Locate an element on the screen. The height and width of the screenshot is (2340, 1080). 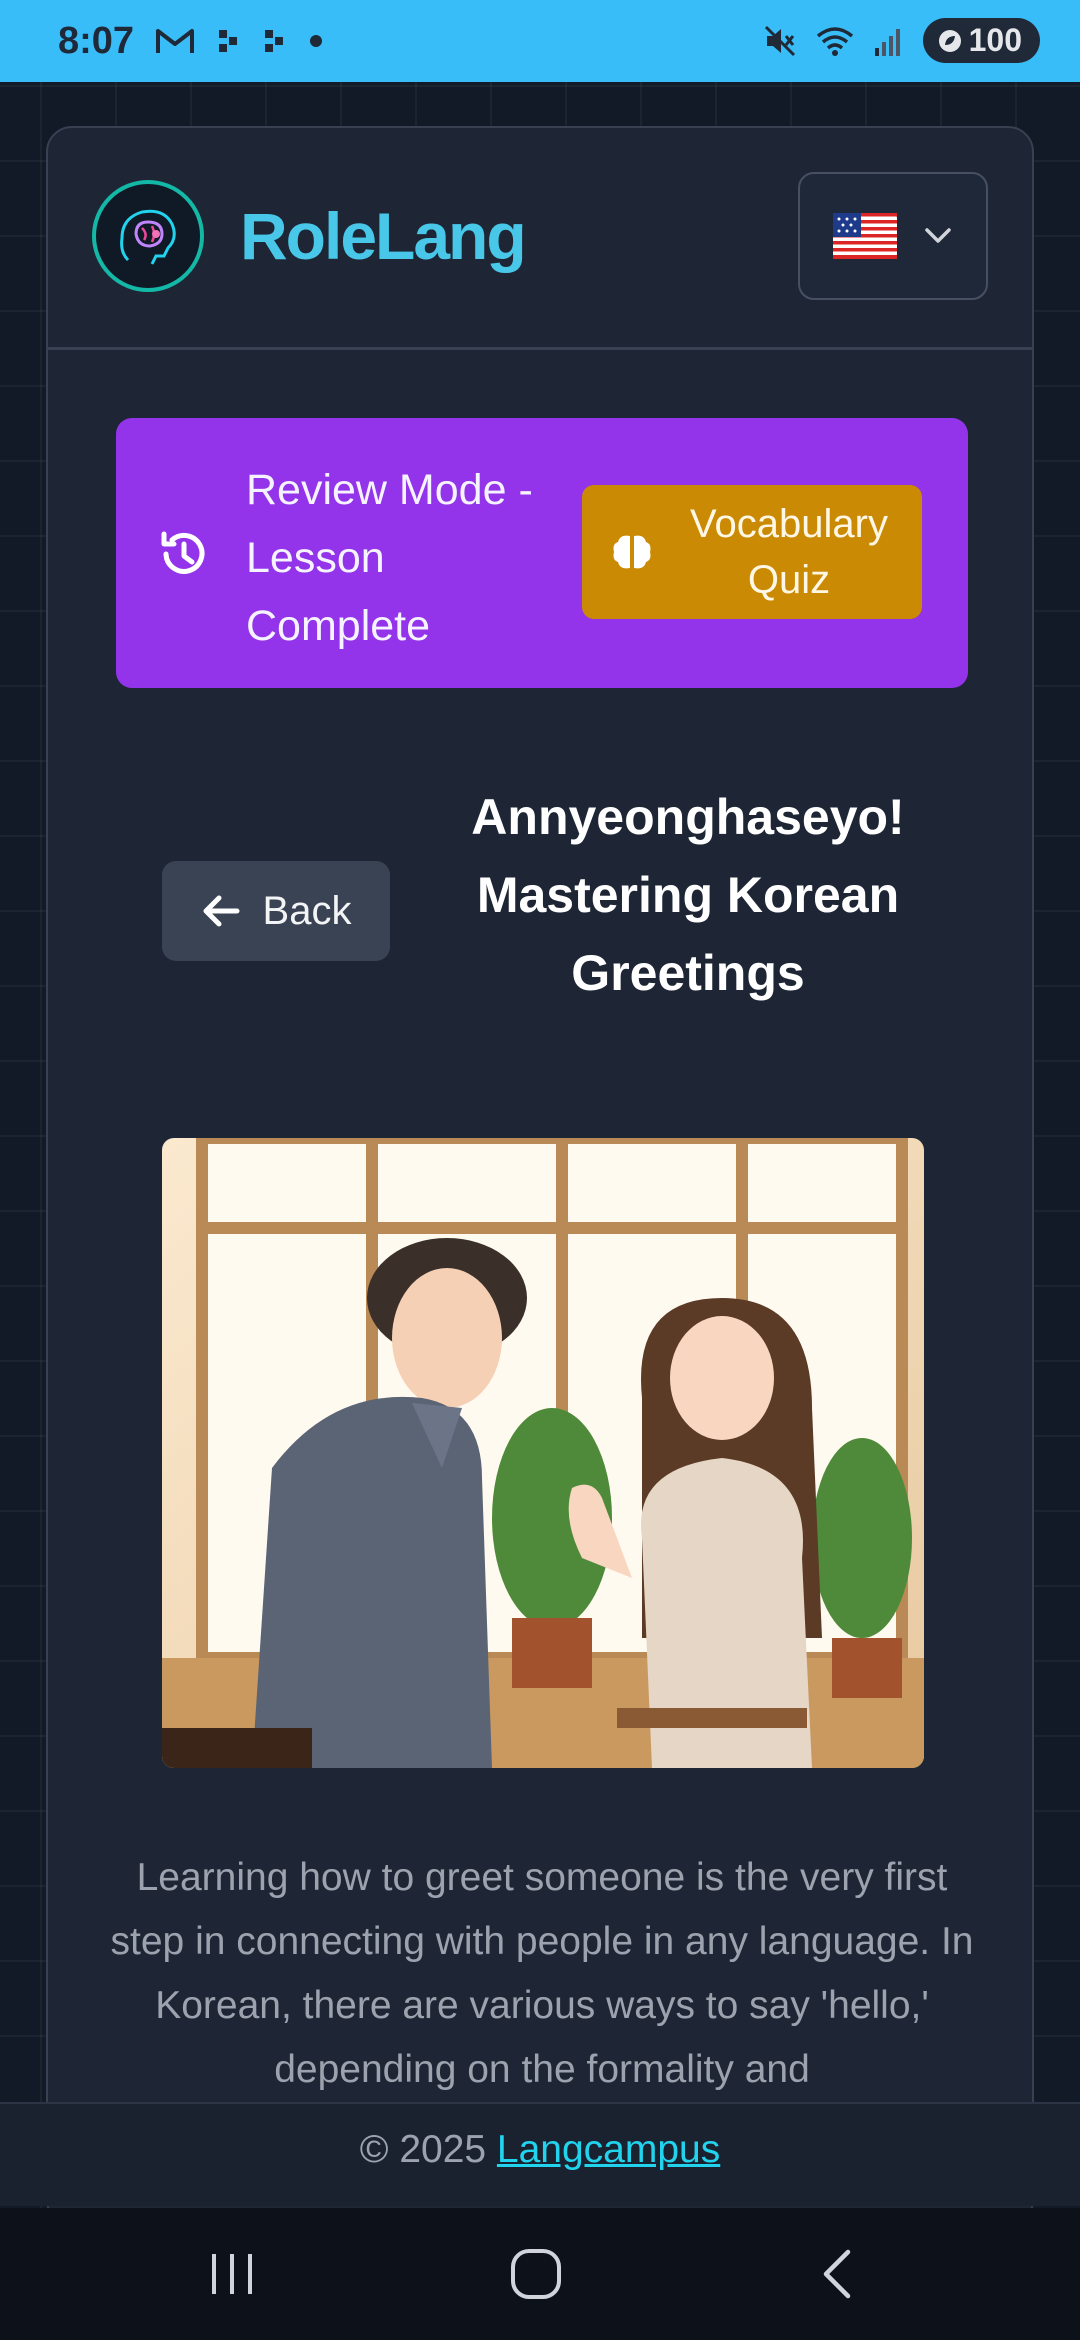
footer: © 2025 Langcampus is located at coordinates (540, 2154).